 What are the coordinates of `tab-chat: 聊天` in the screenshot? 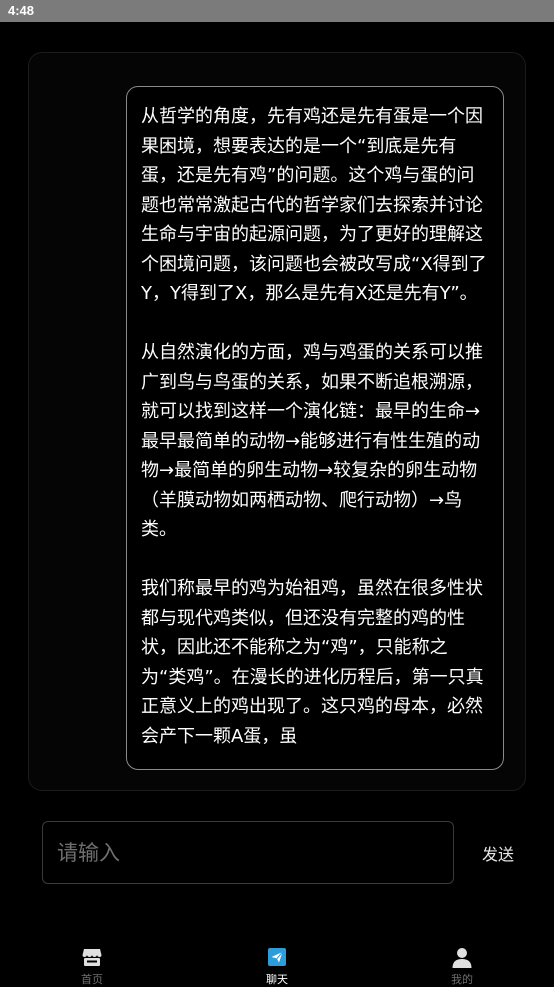 It's located at (277, 963).